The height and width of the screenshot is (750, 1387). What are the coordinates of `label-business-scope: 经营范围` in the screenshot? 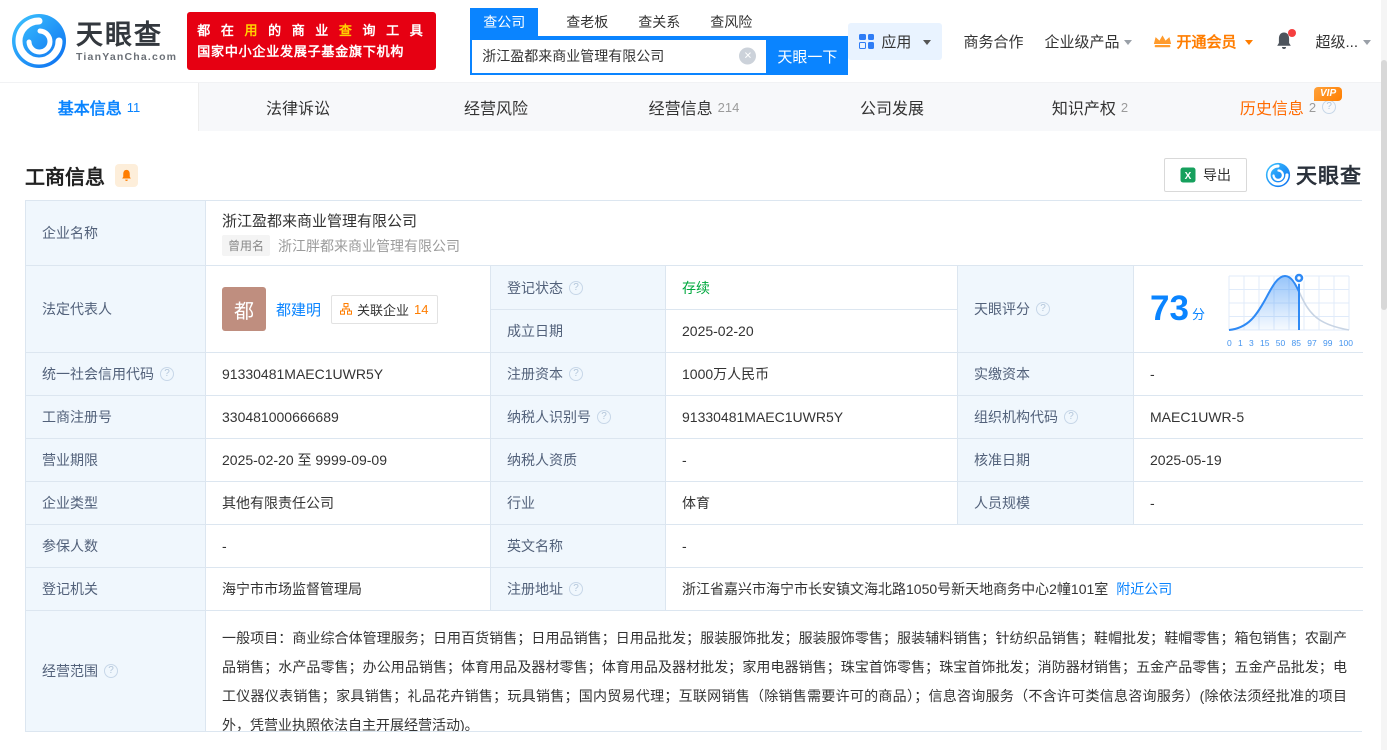 It's located at (116, 671).